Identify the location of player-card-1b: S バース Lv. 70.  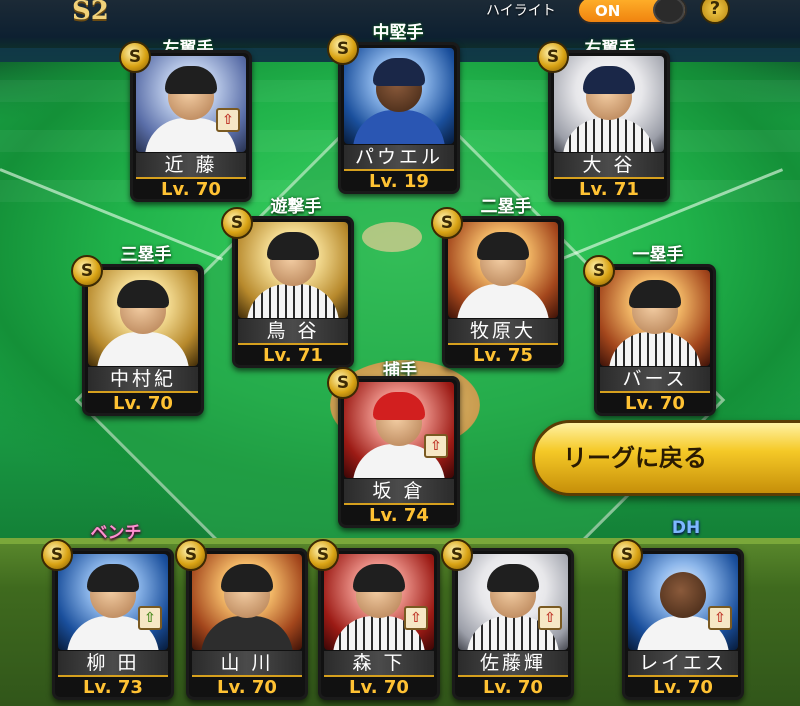
(649, 335).